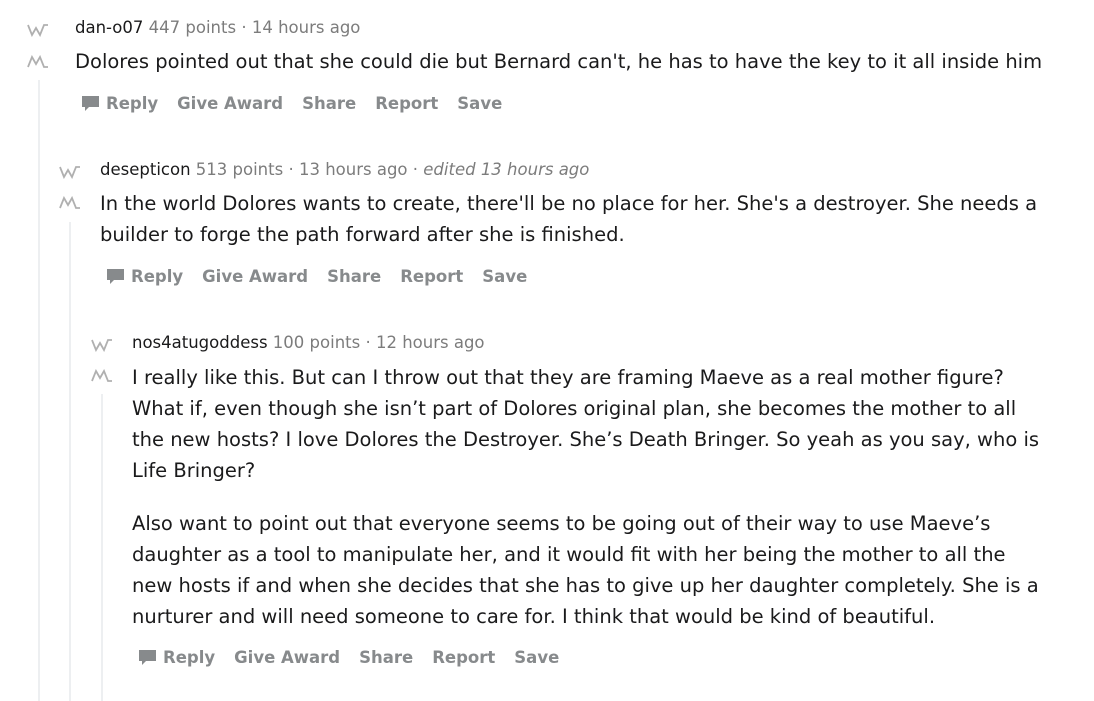  Describe the element at coordinates (192, 27) in the screenshot. I see `points: 447 points` at that location.